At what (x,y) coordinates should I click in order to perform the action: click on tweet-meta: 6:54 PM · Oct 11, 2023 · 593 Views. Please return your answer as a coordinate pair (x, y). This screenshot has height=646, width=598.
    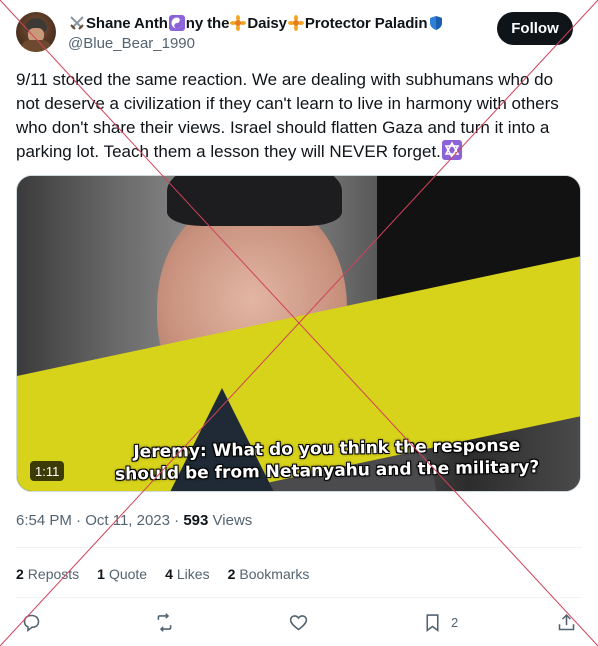
    Looking at the image, I should click on (134, 520).